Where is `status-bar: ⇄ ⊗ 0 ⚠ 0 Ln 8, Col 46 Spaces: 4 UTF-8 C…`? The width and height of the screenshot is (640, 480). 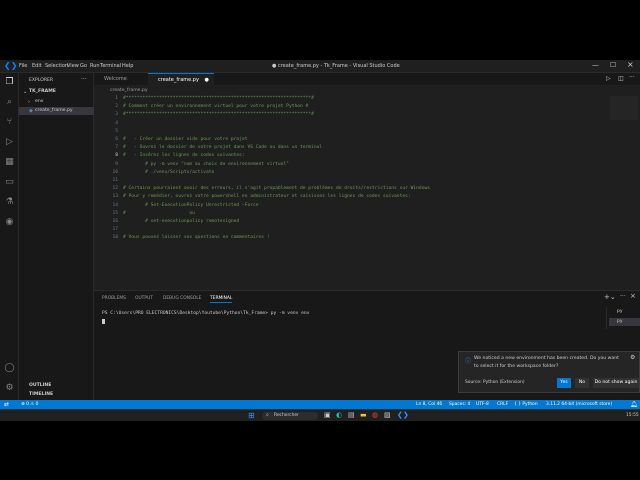 status-bar: ⇄ ⊗ 0 ⚠ 0 Ln 8, Col 46 Spaces: 4 UTF-8 C… is located at coordinates (320, 404).